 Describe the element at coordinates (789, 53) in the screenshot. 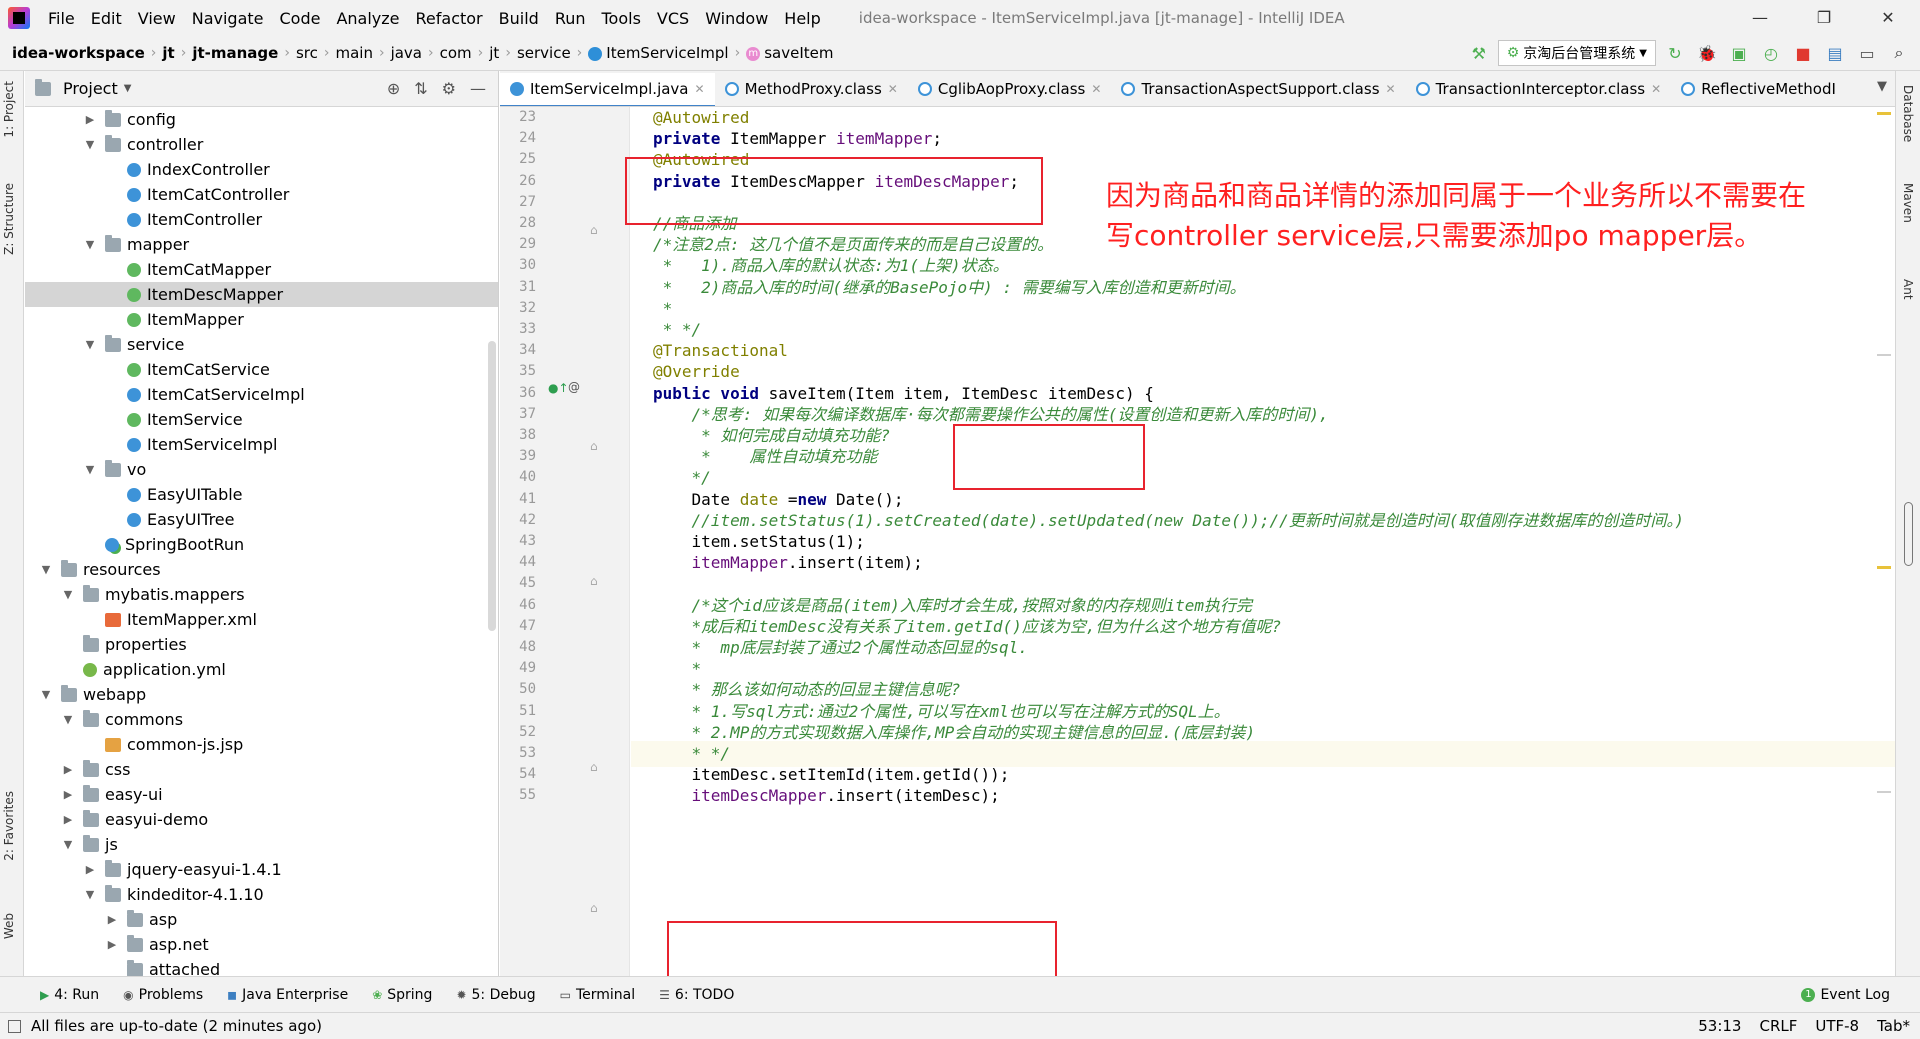

I see `breadcrumb-item: m saveItem` at that location.